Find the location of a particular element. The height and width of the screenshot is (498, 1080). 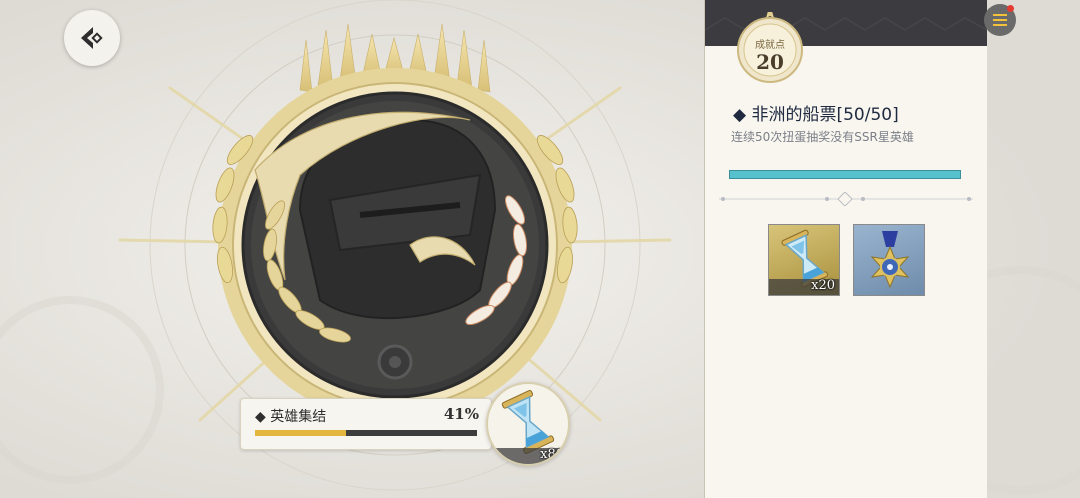

achievement-progress-bar is located at coordinates (845, 174).